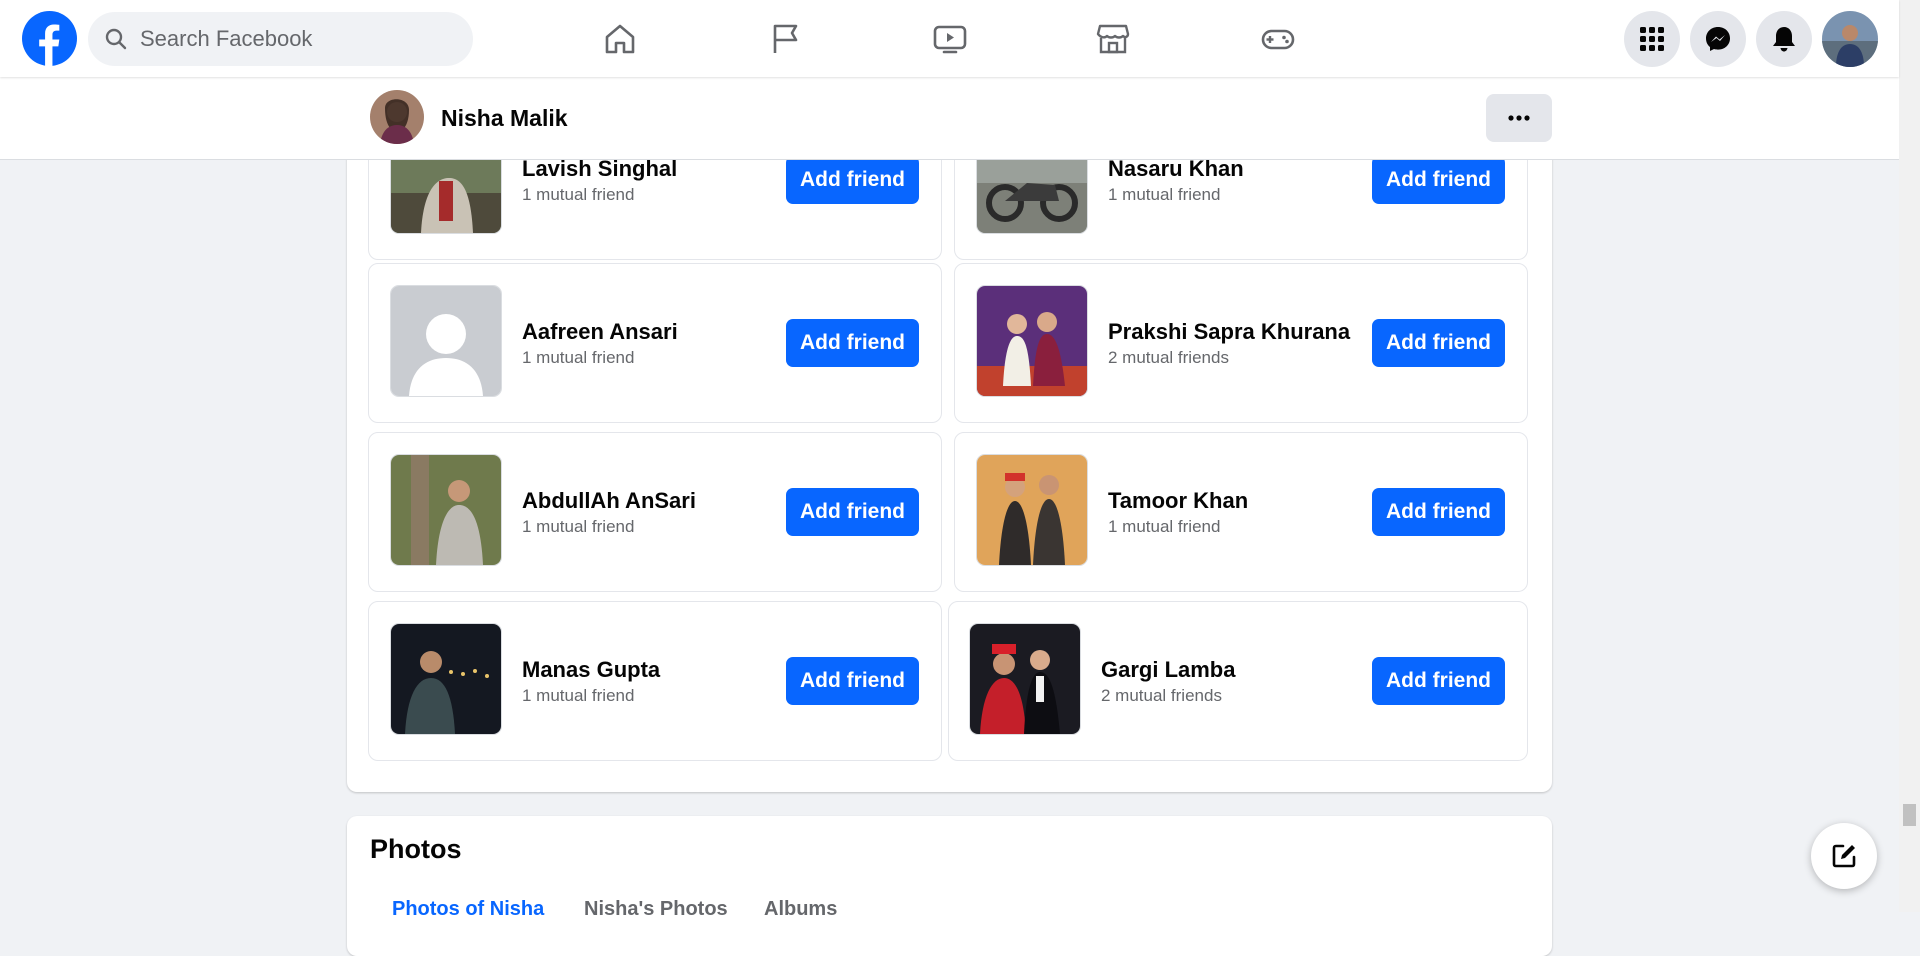 The image size is (1920, 956). What do you see at coordinates (949, 118) in the screenshot?
I see `profile-sticky-header: Nisha Malik` at bounding box center [949, 118].